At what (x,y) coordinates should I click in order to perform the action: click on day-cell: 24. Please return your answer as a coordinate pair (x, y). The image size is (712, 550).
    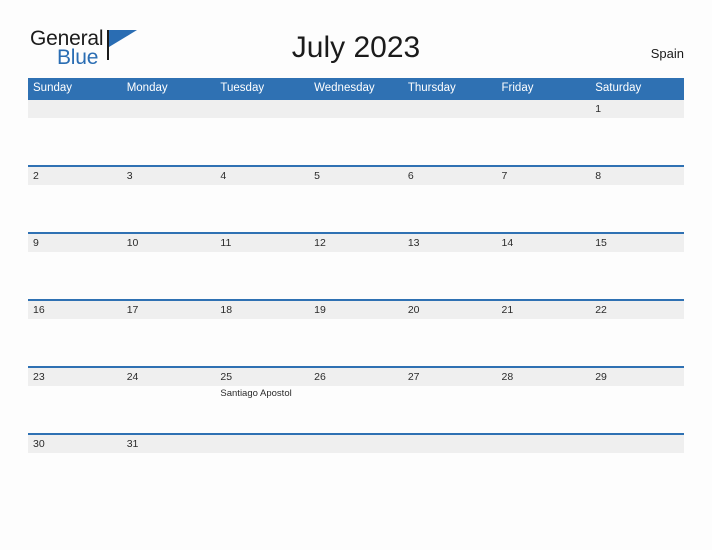
    Looking at the image, I should click on (168, 400).